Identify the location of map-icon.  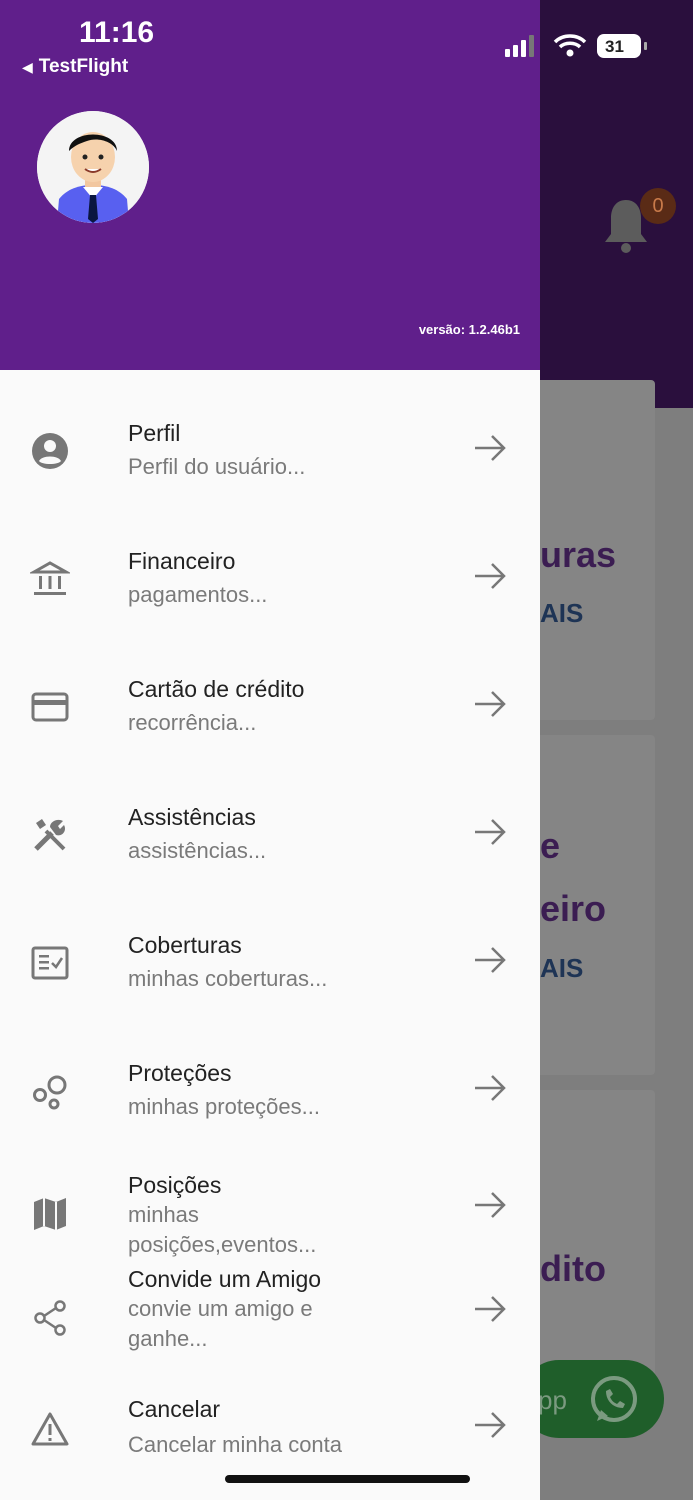
(50, 1214).